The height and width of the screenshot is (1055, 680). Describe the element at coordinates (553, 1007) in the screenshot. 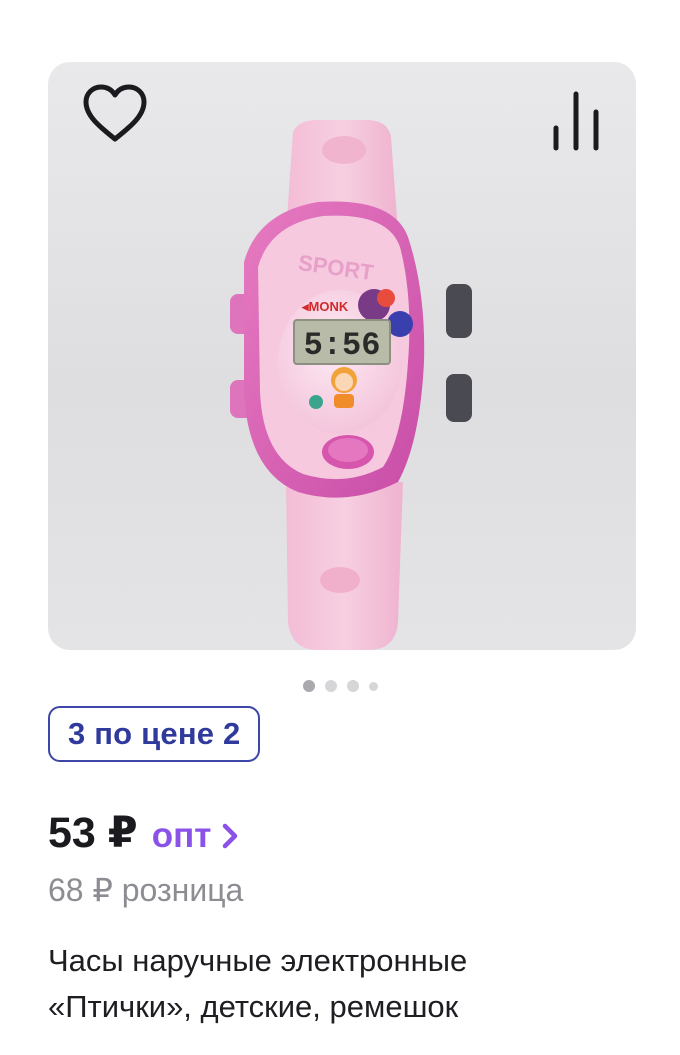

I see `title-fade-overlay` at that location.